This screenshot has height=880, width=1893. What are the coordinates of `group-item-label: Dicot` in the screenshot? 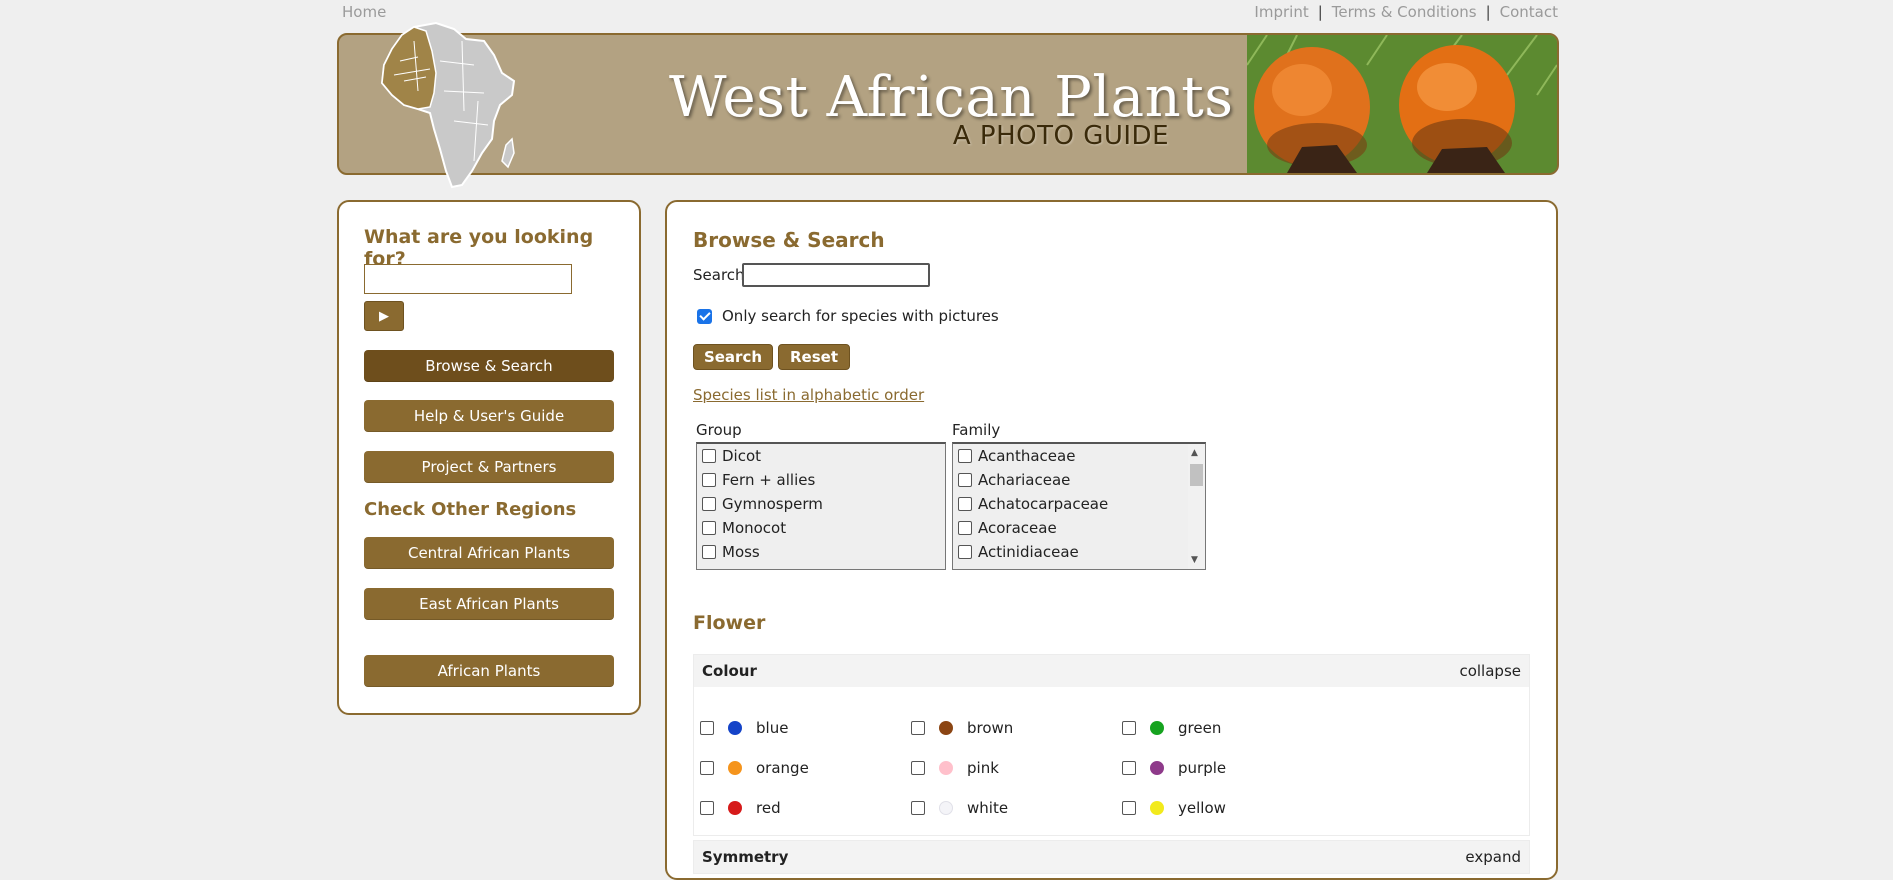 It's located at (742, 456).